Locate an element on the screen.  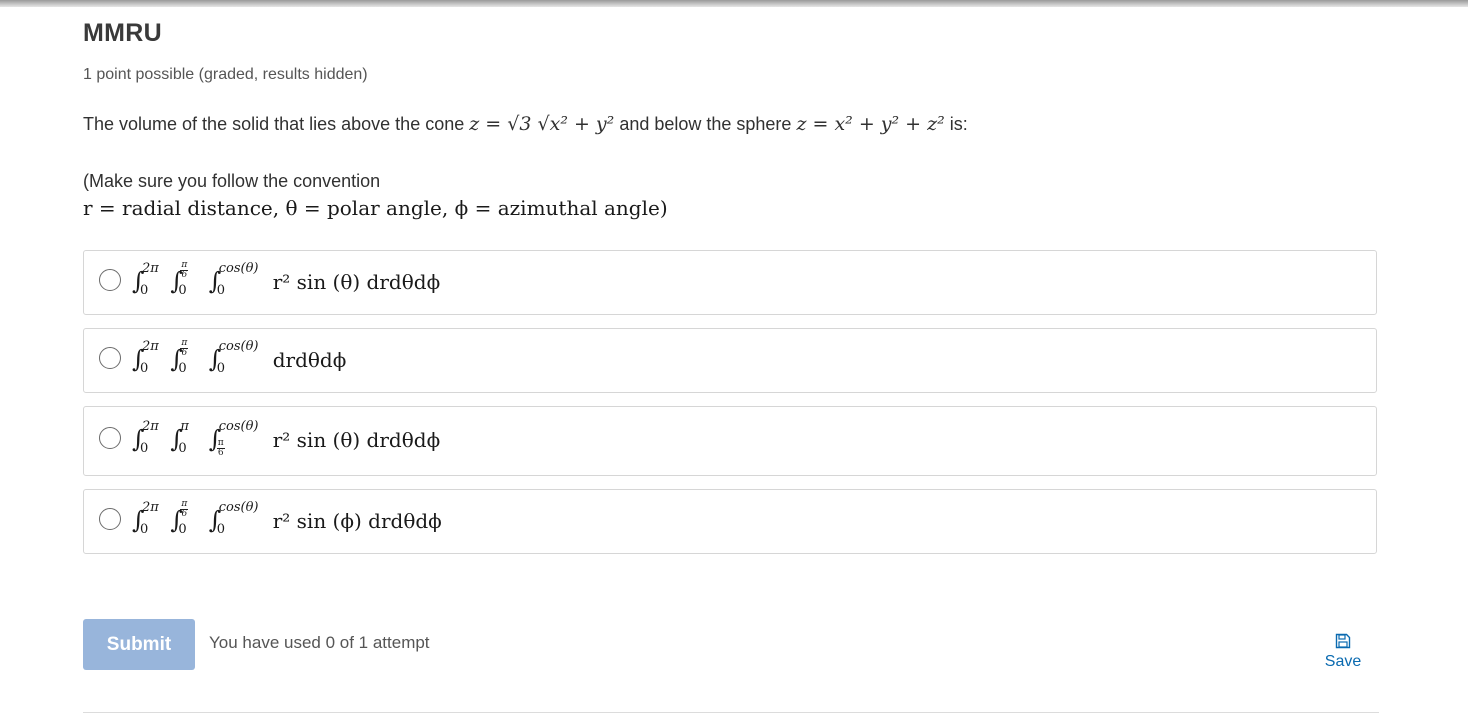
question-tail: is: is located at coordinates (958, 124).